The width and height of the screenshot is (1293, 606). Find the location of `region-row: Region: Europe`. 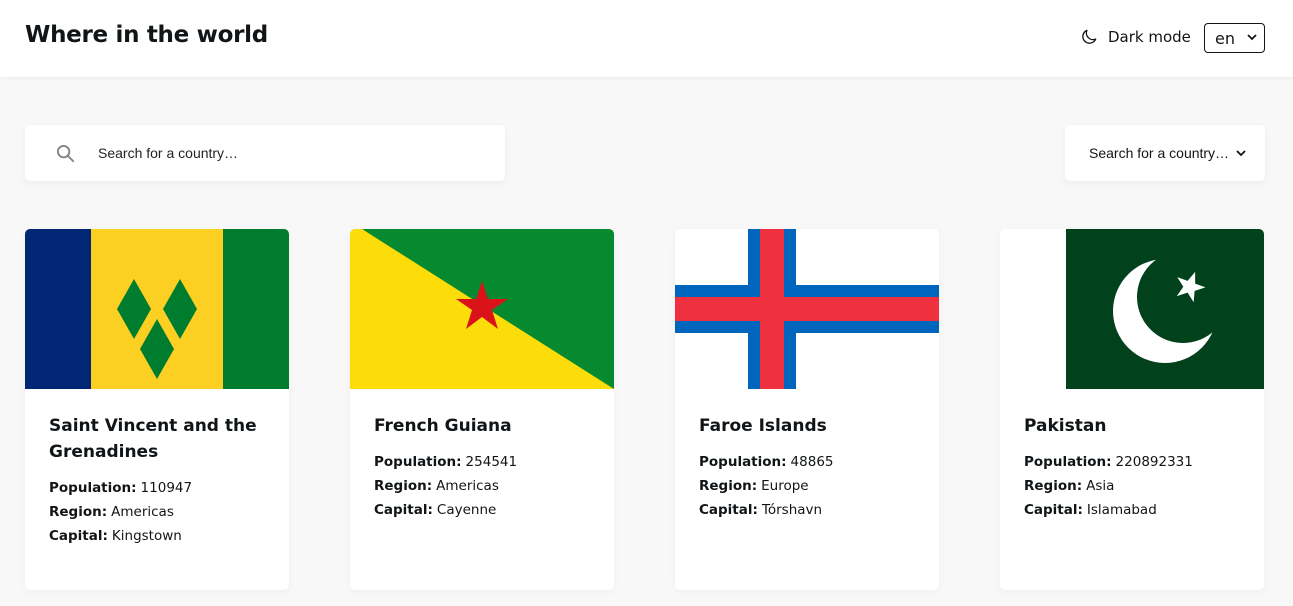

region-row: Region: Europe is located at coordinates (807, 486).